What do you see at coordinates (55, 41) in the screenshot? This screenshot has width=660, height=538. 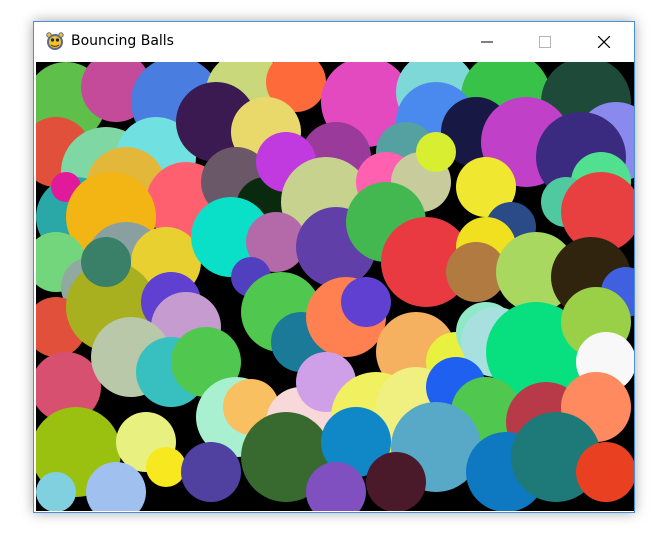 I see `pygame-snake-icon` at bounding box center [55, 41].